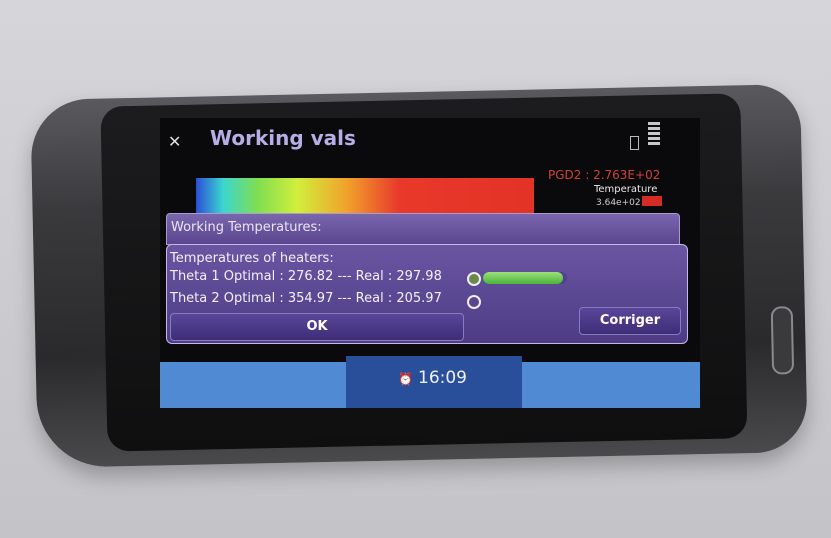  Describe the element at coordinates (474, 279) in the screenshot. I see `theta1-radio` at that location.